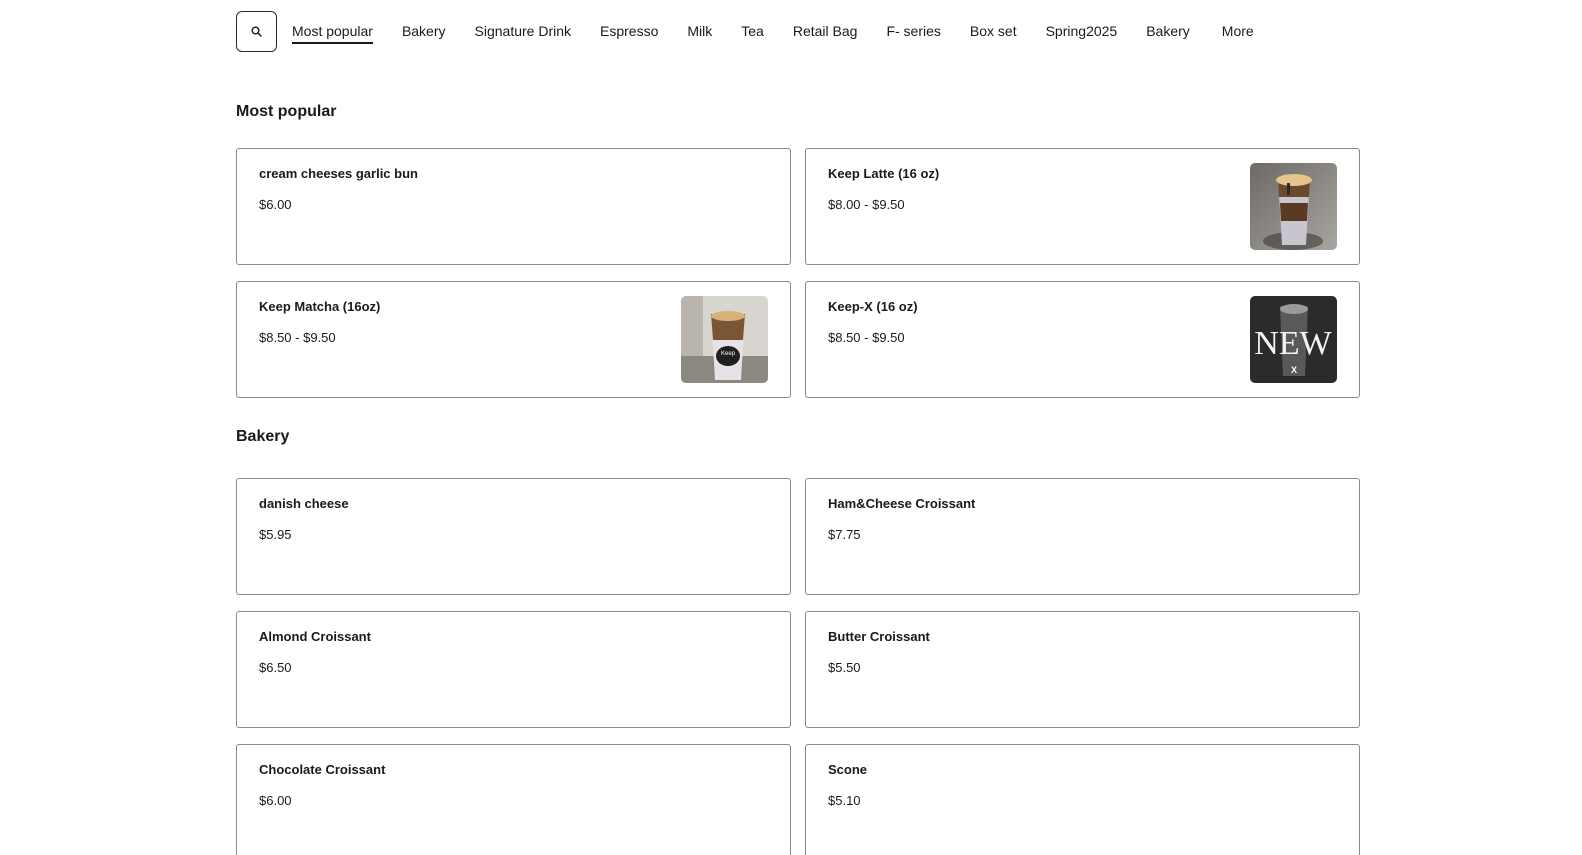 Image resolution: width=1582 pixels, height=855 pixels. I want to click on nav-tab-bakery: Bakery, so click(424, 31).